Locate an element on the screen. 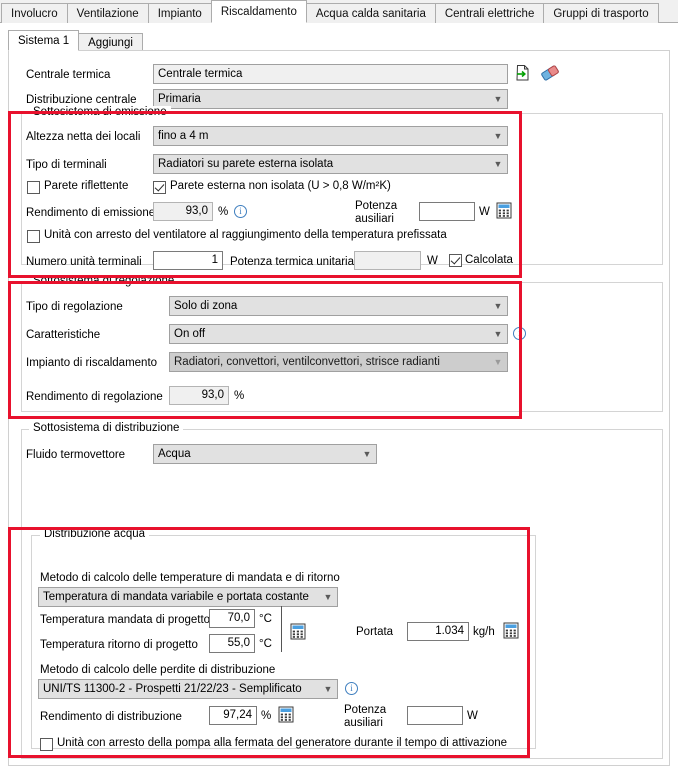  altezza-locali-value: fino a 4 m is located at coordinates (183, 136).